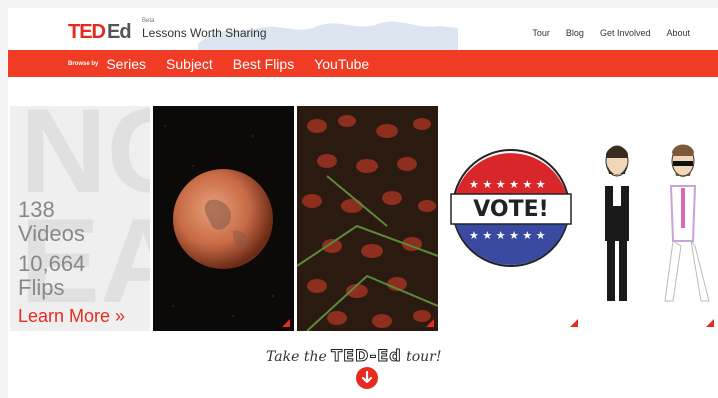 The width and height of the screenshot is (718, 398). I want to click on lesson-tile-cartoon, so click(651, 218).